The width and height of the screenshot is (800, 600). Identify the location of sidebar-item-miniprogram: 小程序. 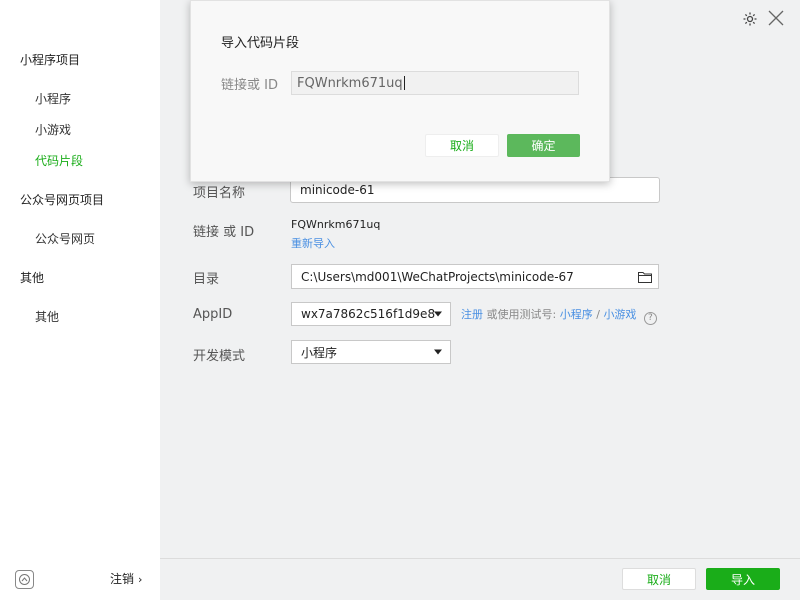
(53, 98).